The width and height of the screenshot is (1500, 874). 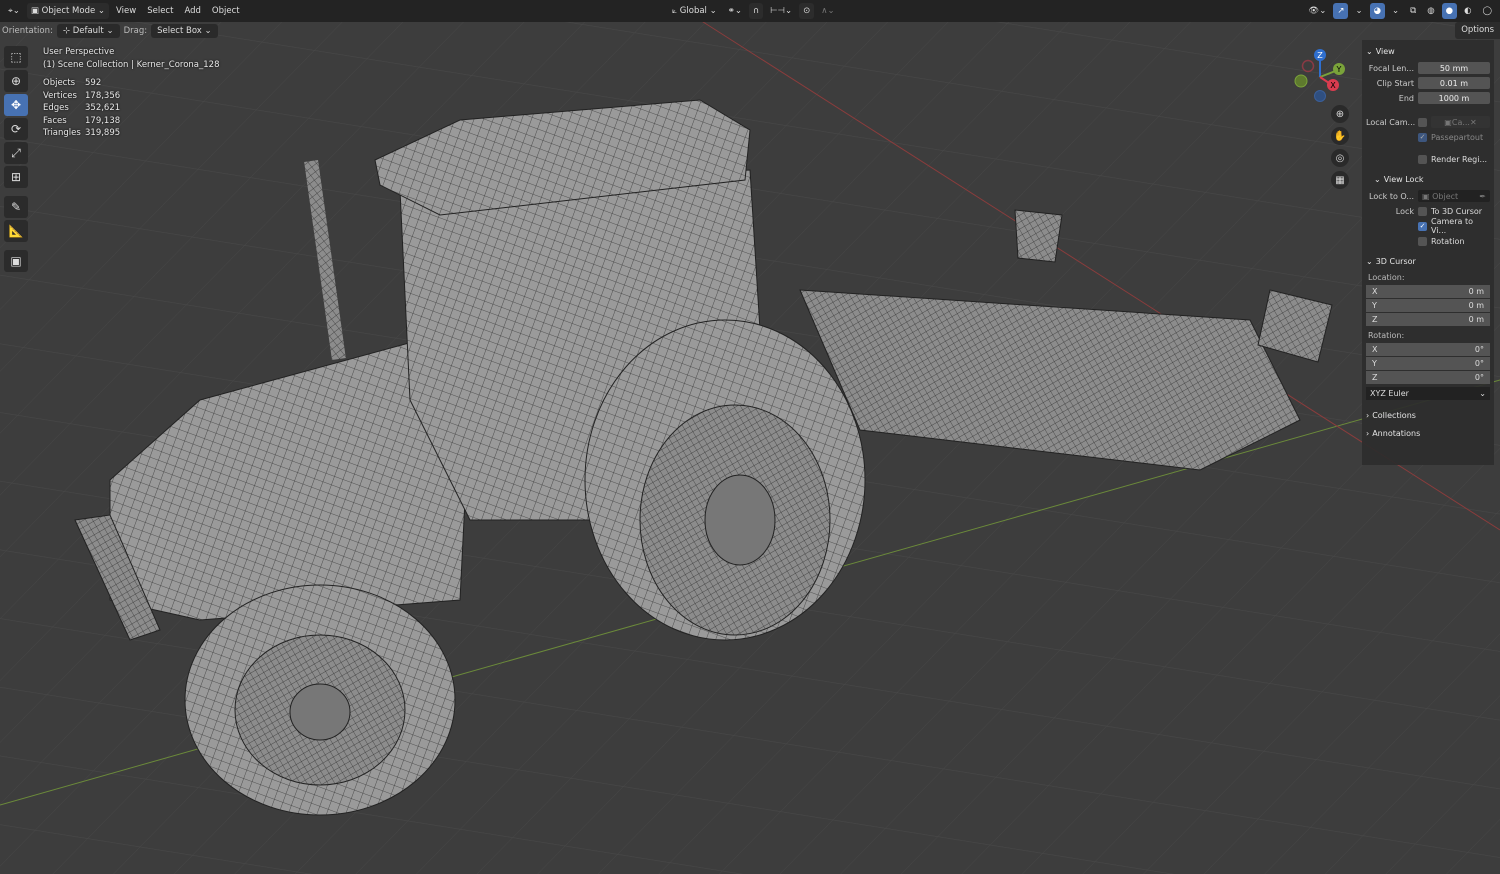 I want to click on toolbar: ⬚ ⊕ ✥ ⟳ ⤢ ⊞ ✎ 📐 ▣, so click(x=17, y=159).